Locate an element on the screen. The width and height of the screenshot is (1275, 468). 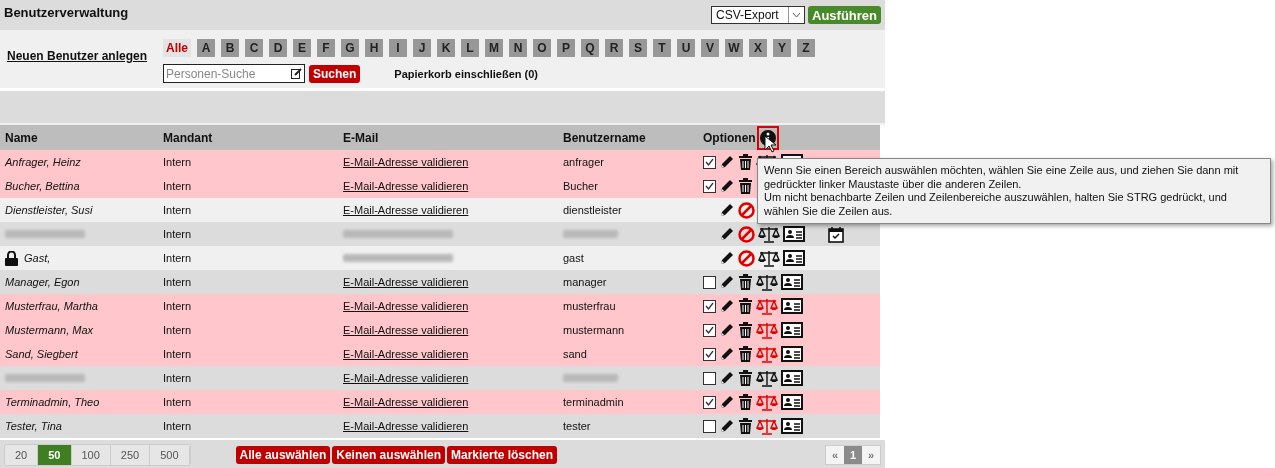
page-size-button: 250 is located at coordinates (130, 455).